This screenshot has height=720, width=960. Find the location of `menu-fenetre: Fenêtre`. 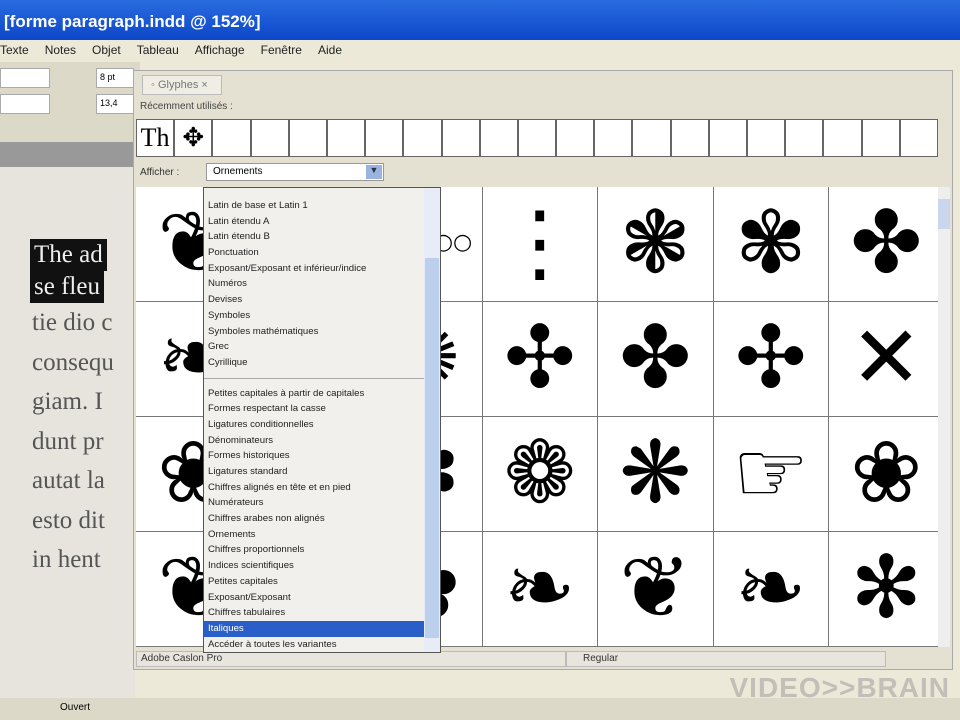

menu-fenetre: Fenêtre is located at coordinates (281, 52).